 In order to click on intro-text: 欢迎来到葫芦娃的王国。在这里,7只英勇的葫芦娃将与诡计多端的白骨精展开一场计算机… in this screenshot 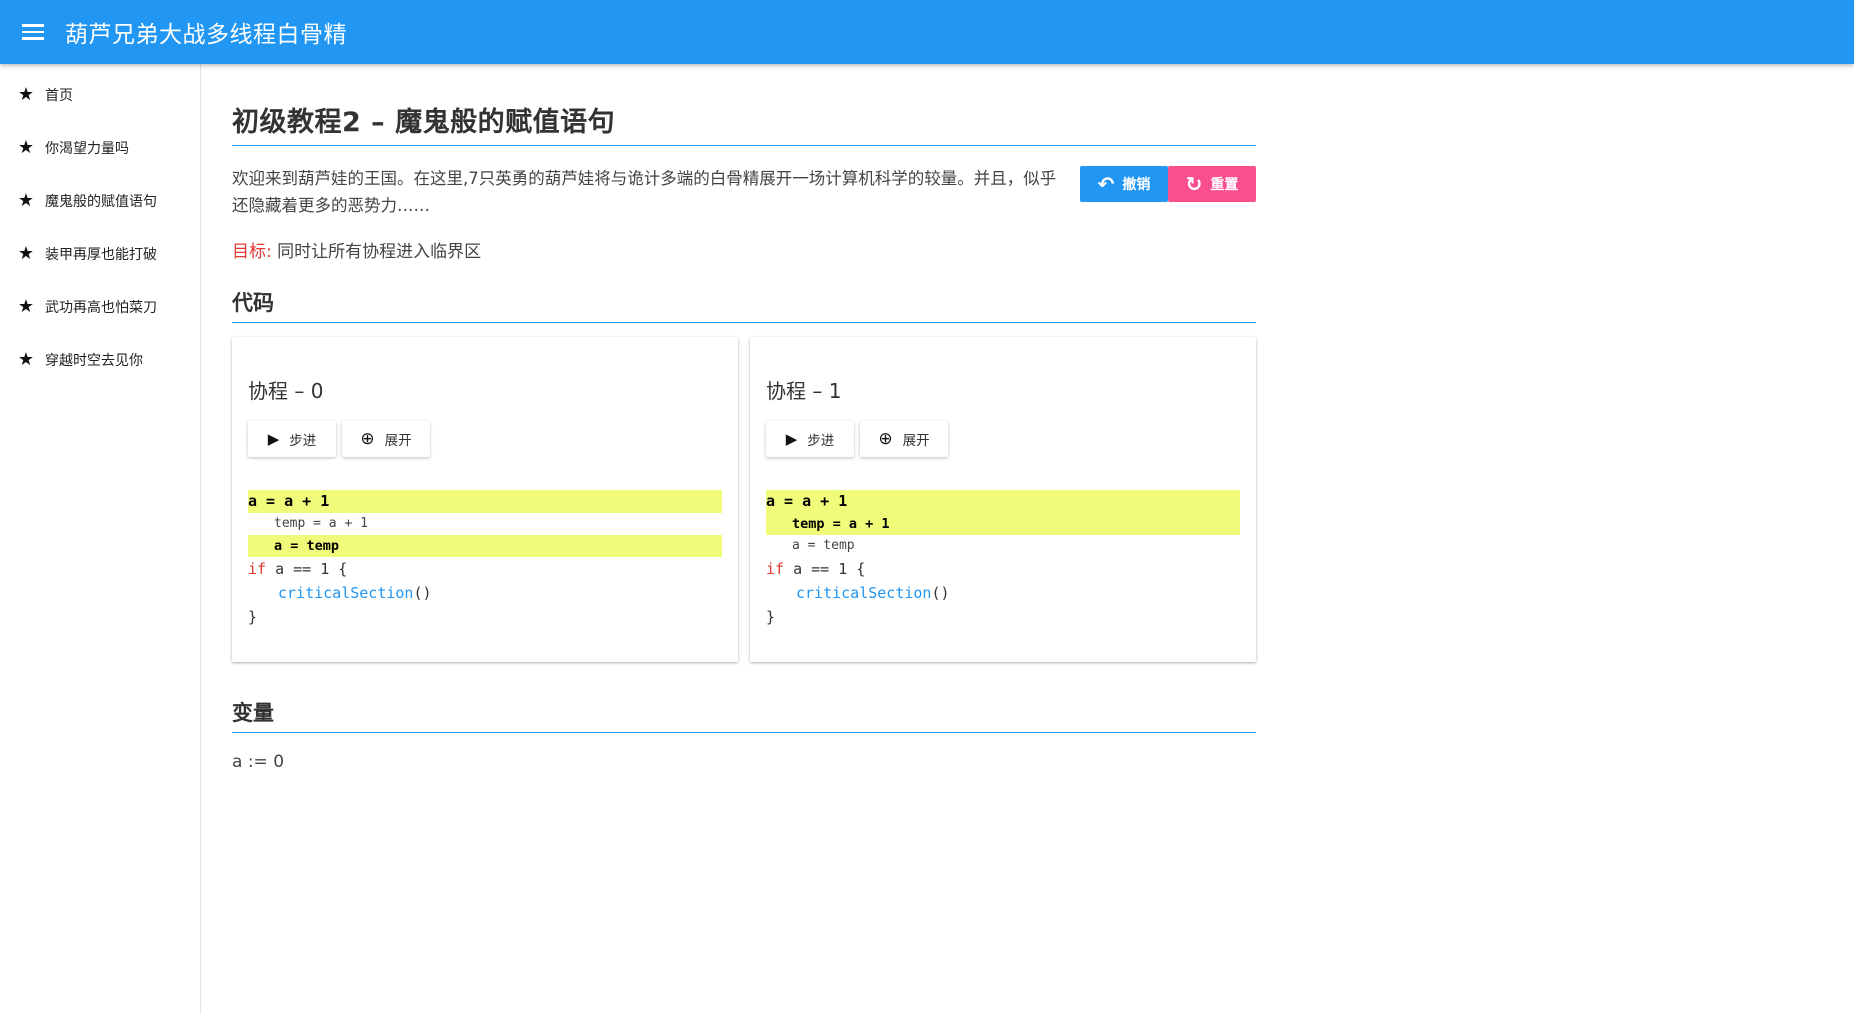, I will do `click(644, 192)`.